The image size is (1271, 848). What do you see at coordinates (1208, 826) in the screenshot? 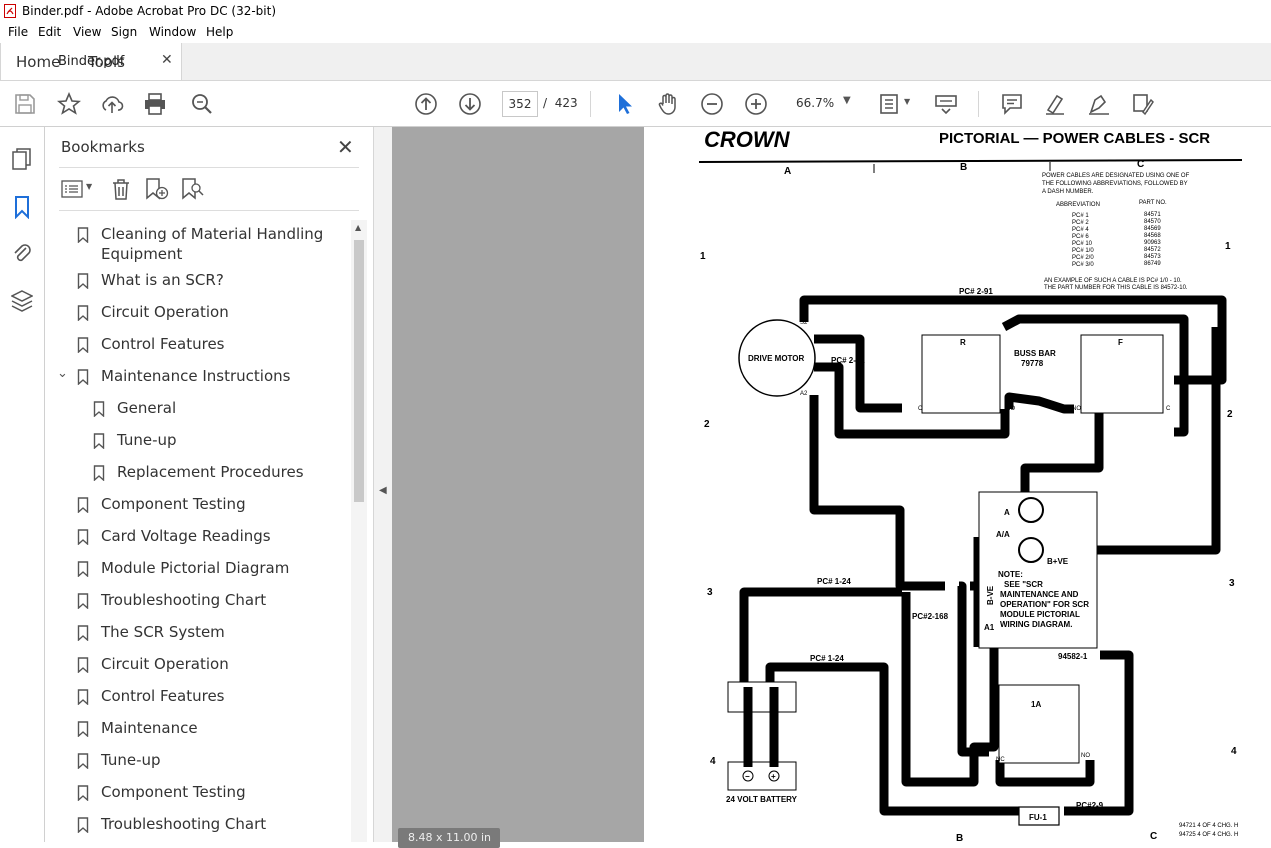
I see `drawing-reference: 94721 4 OF 4 CHG. H` at bounding box center [1208, 826].